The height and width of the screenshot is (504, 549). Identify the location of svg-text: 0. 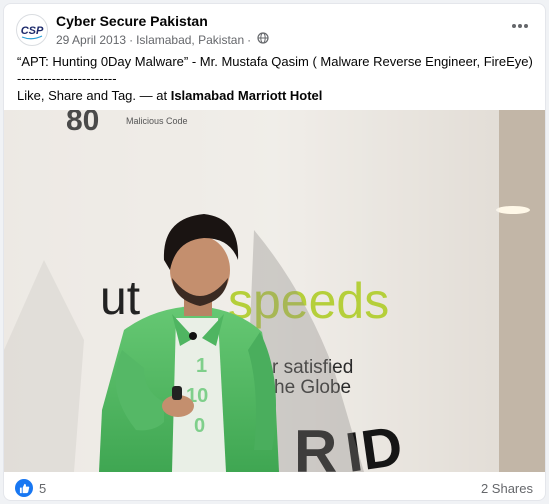
(199, 426).